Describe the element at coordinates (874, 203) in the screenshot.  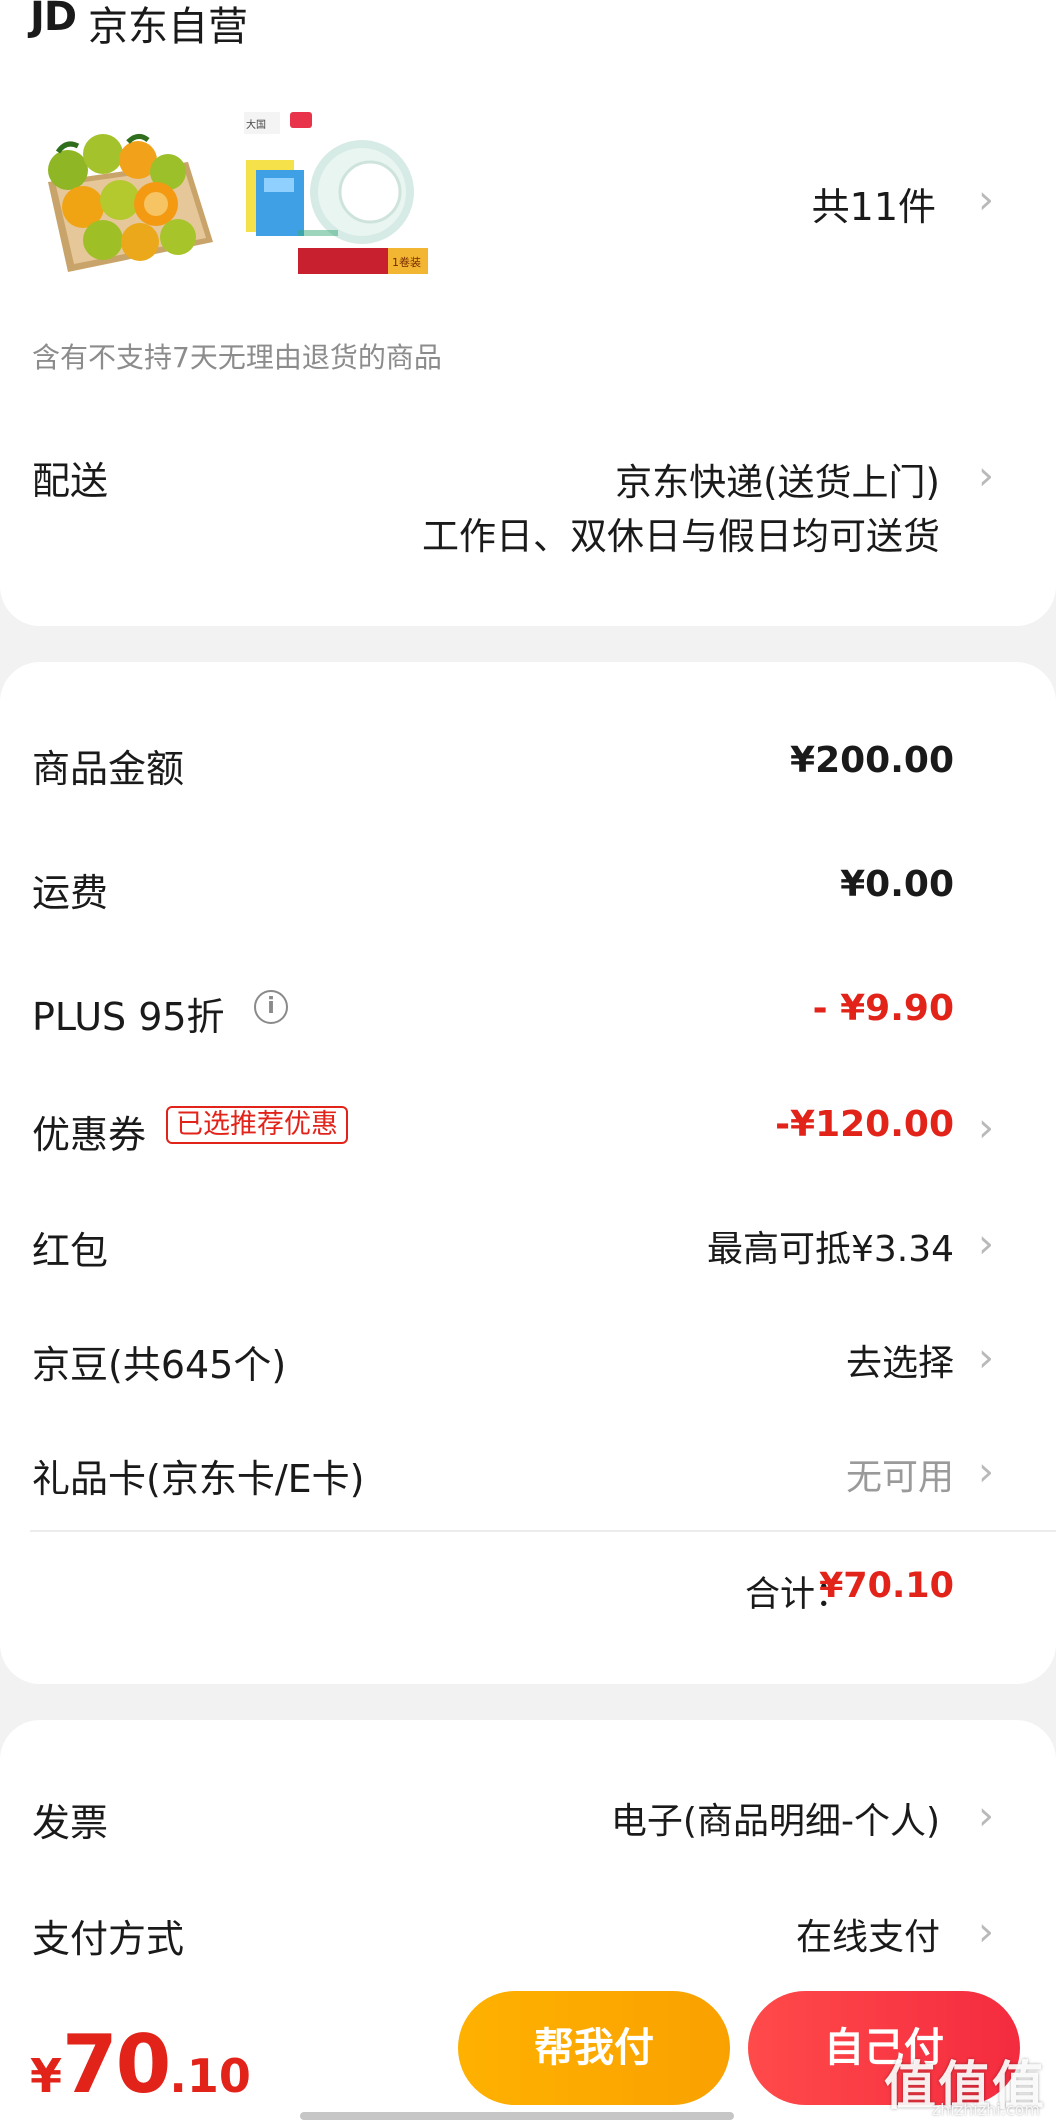
I see `items-count: 共11件` at that location.